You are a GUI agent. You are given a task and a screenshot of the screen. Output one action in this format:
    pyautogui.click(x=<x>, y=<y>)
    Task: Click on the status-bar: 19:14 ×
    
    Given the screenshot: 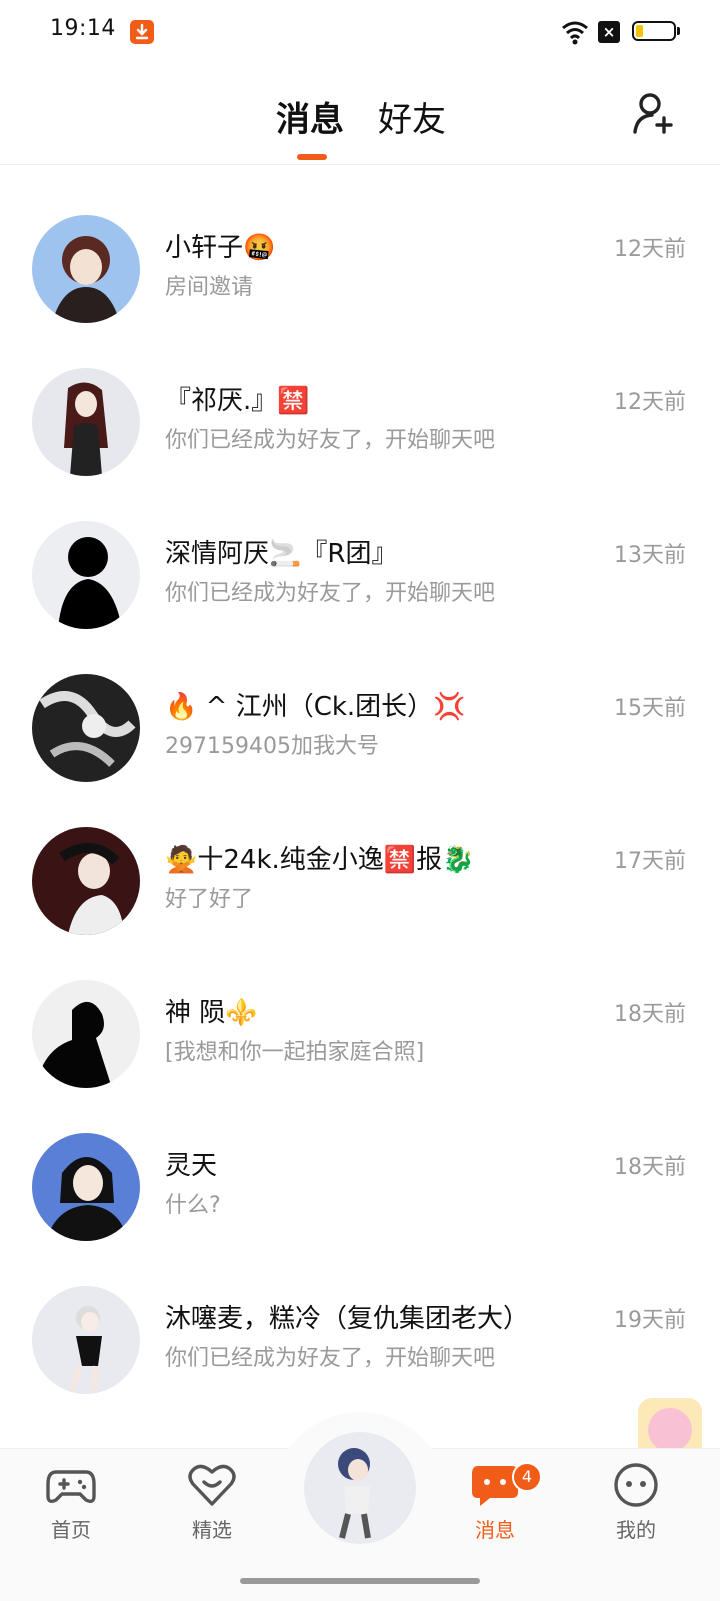 What is the action you would take?
    pyautogui.click(x=360, y=32)
    